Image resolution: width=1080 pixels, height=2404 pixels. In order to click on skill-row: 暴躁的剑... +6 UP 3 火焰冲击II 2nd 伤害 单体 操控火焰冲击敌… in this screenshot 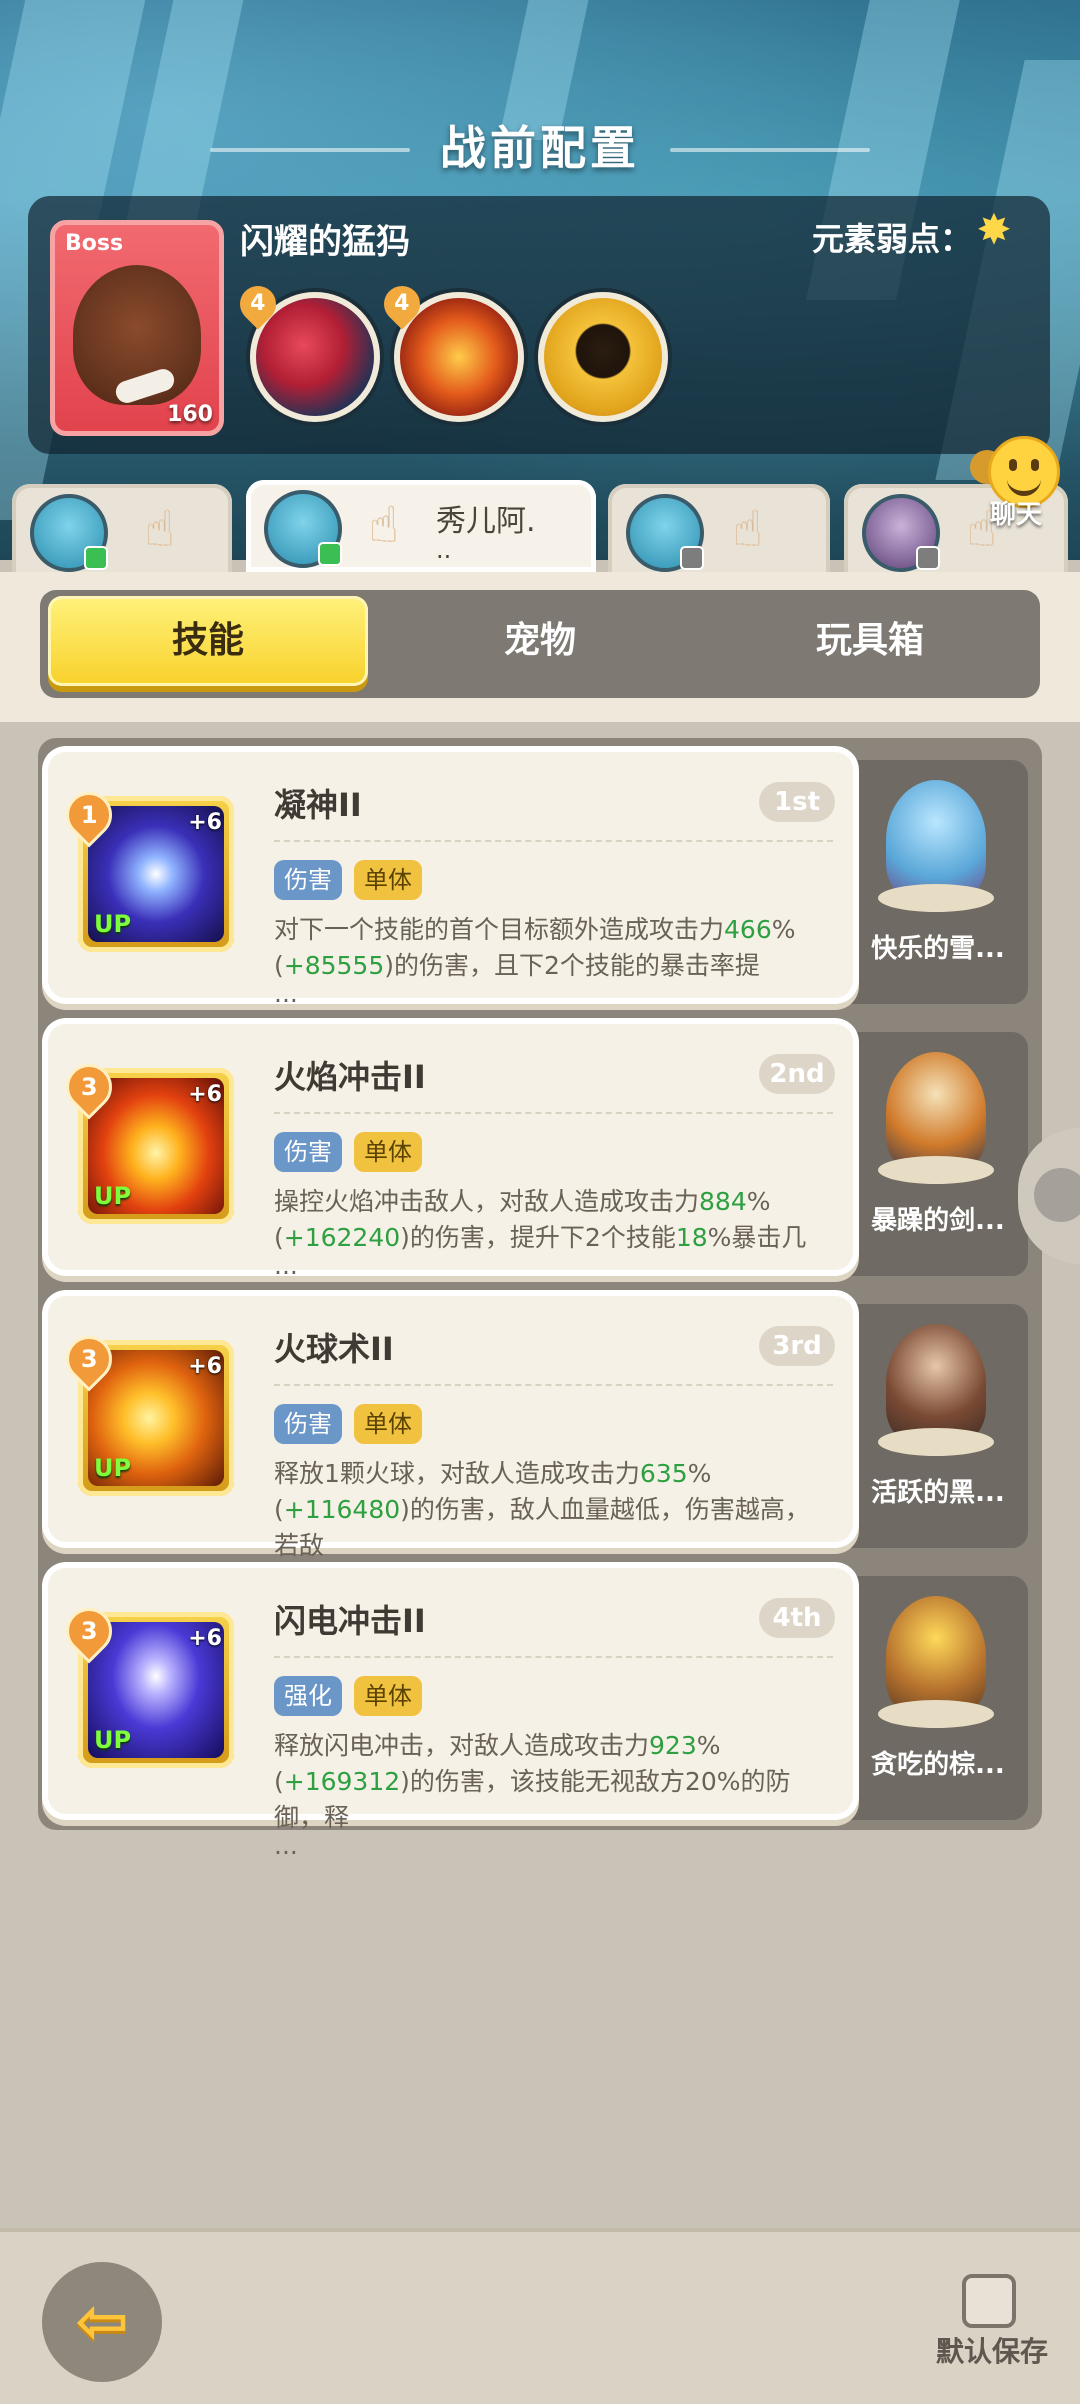, I will do `click(538, 1151)`.